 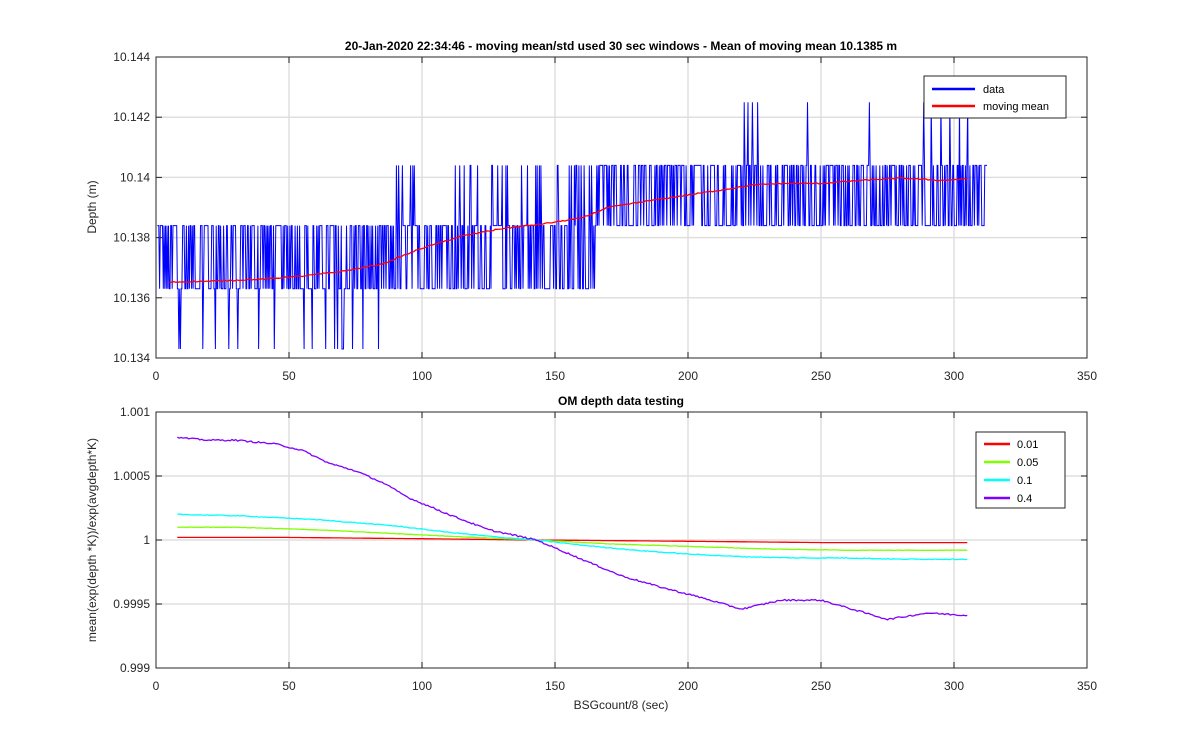 What do you see at coordinates (821, 686) in the screenshot?
I see `om-x-tick-label: 250` at bounding box center [821, 686].